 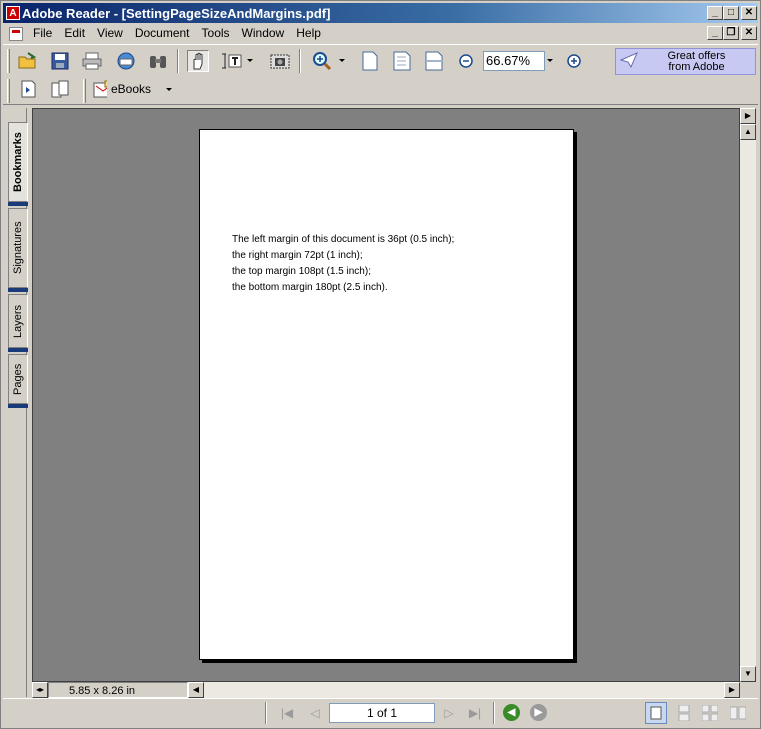 What do you see at coordinates (574, 61) in the screenshot?
I see `zoom-in-small-icon` at bounding box center [574, 61].